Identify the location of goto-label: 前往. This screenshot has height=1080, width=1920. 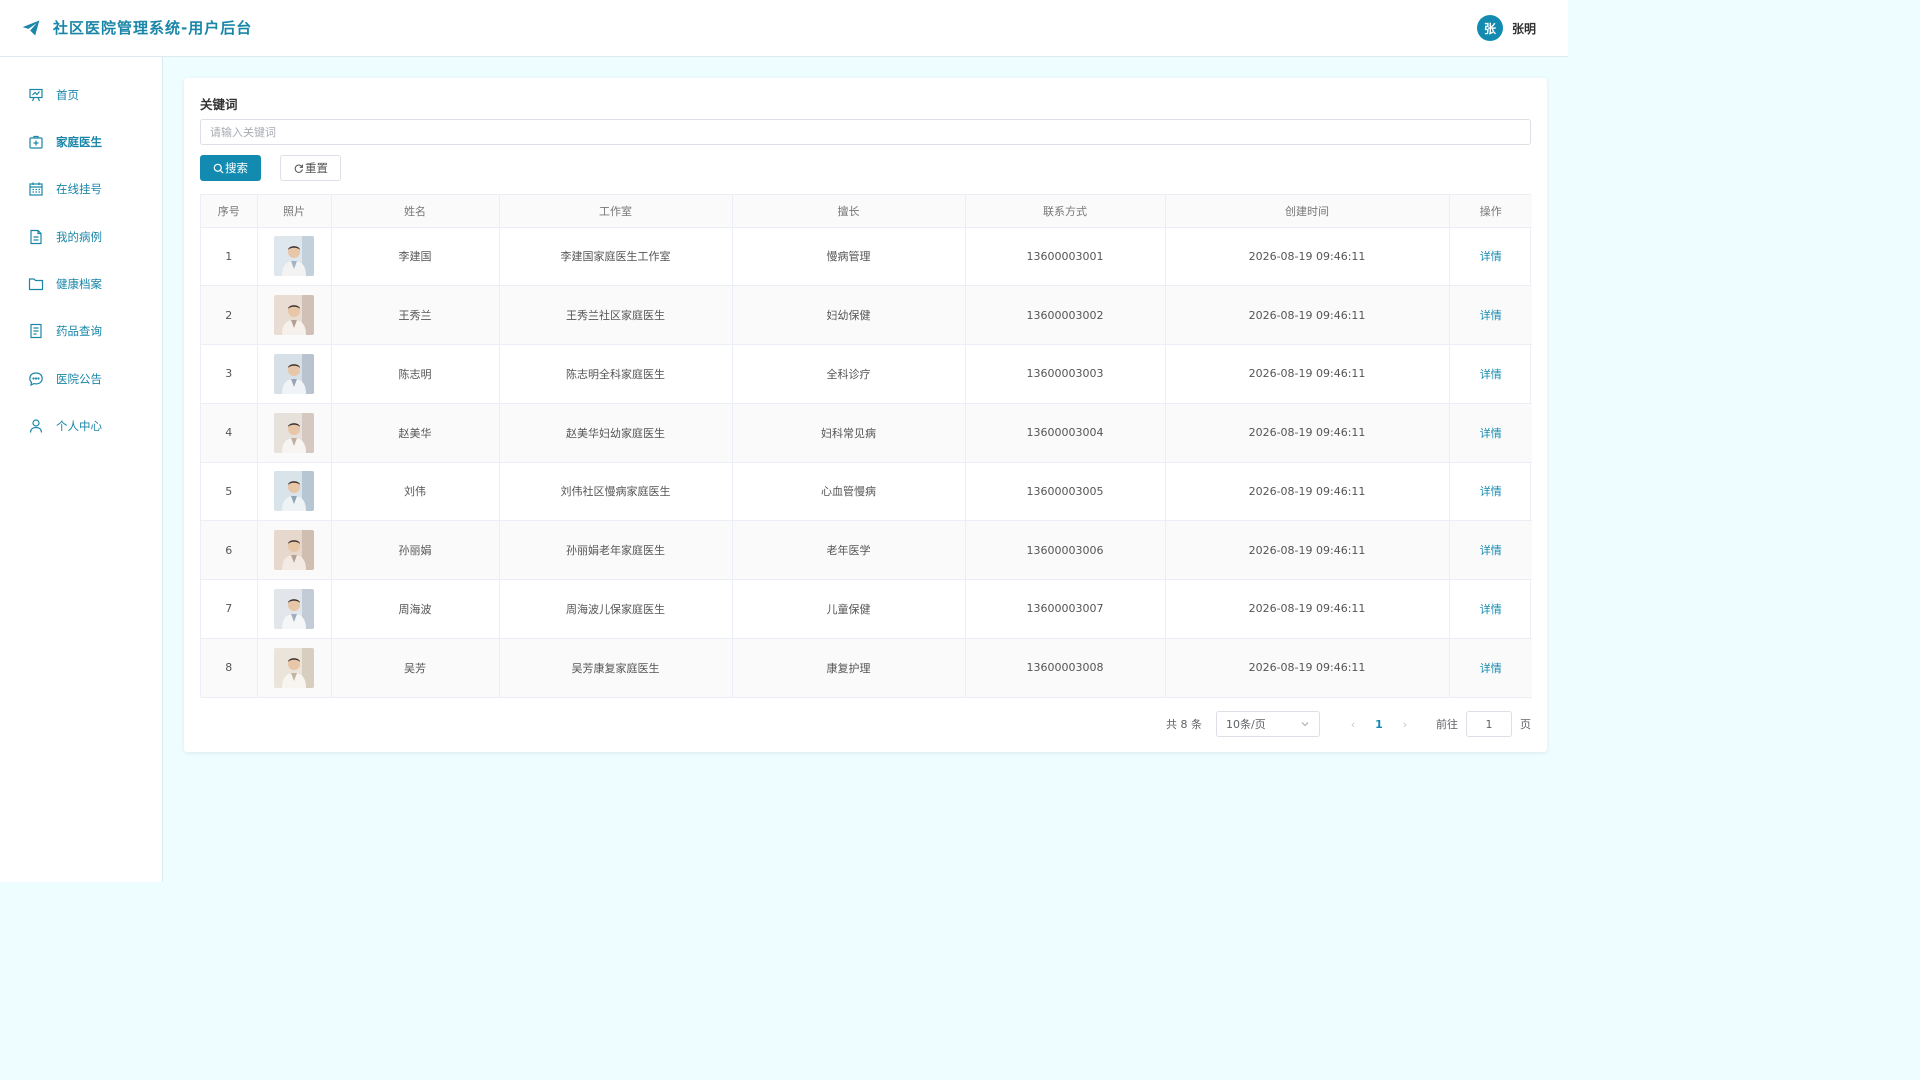
(1447, 724).